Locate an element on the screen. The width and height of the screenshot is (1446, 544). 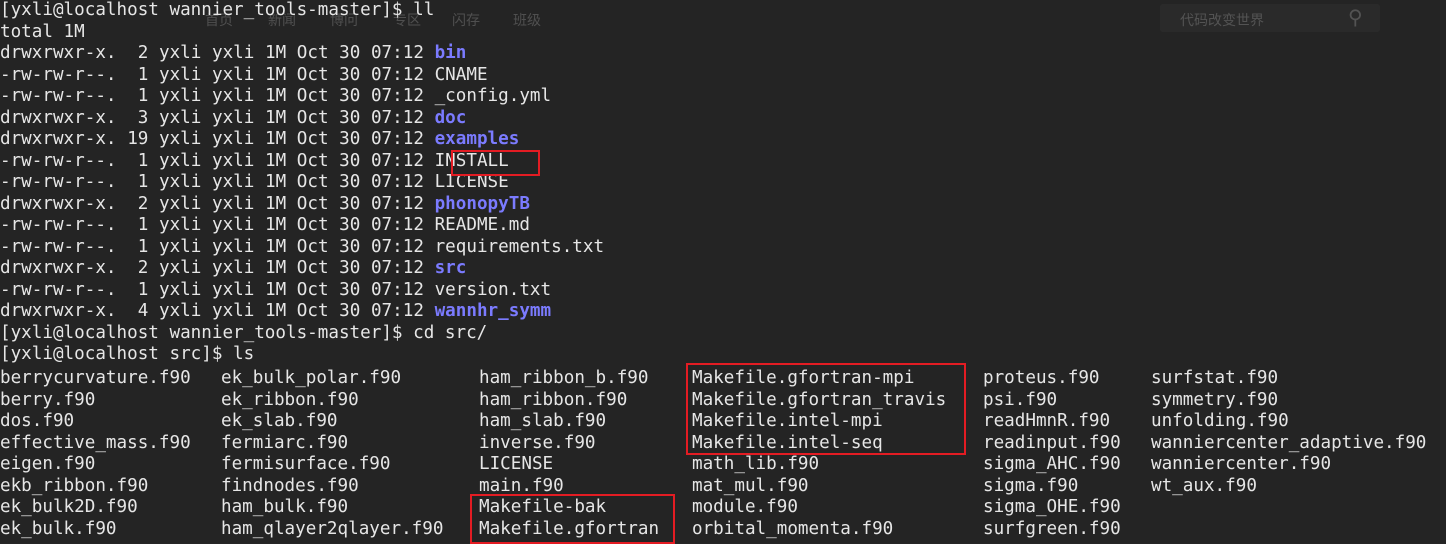
output-line: total 1M is located at coordinates (42, 31).